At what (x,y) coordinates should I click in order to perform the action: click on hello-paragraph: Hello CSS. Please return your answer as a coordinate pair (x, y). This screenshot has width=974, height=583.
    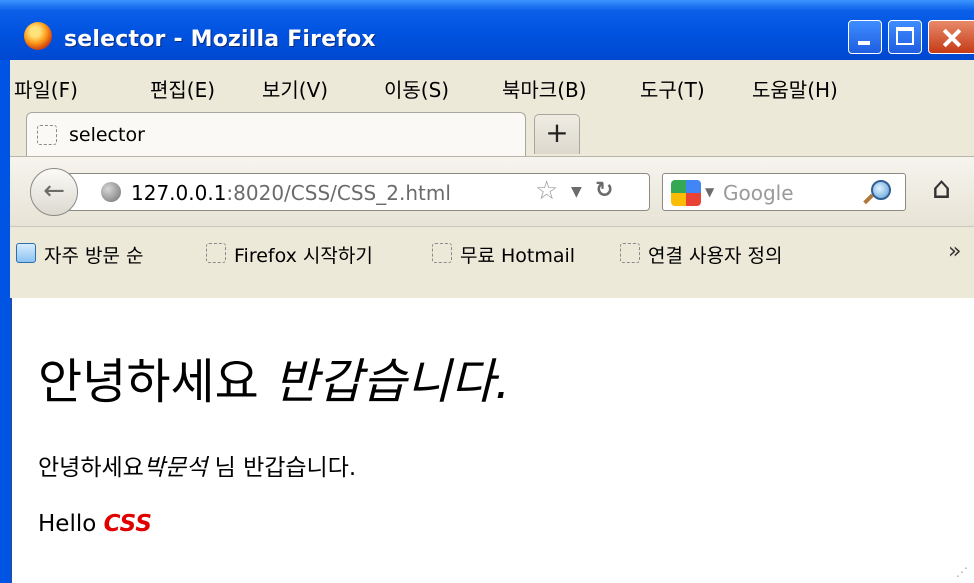
    Looking at the image, I should click on (95, 524).